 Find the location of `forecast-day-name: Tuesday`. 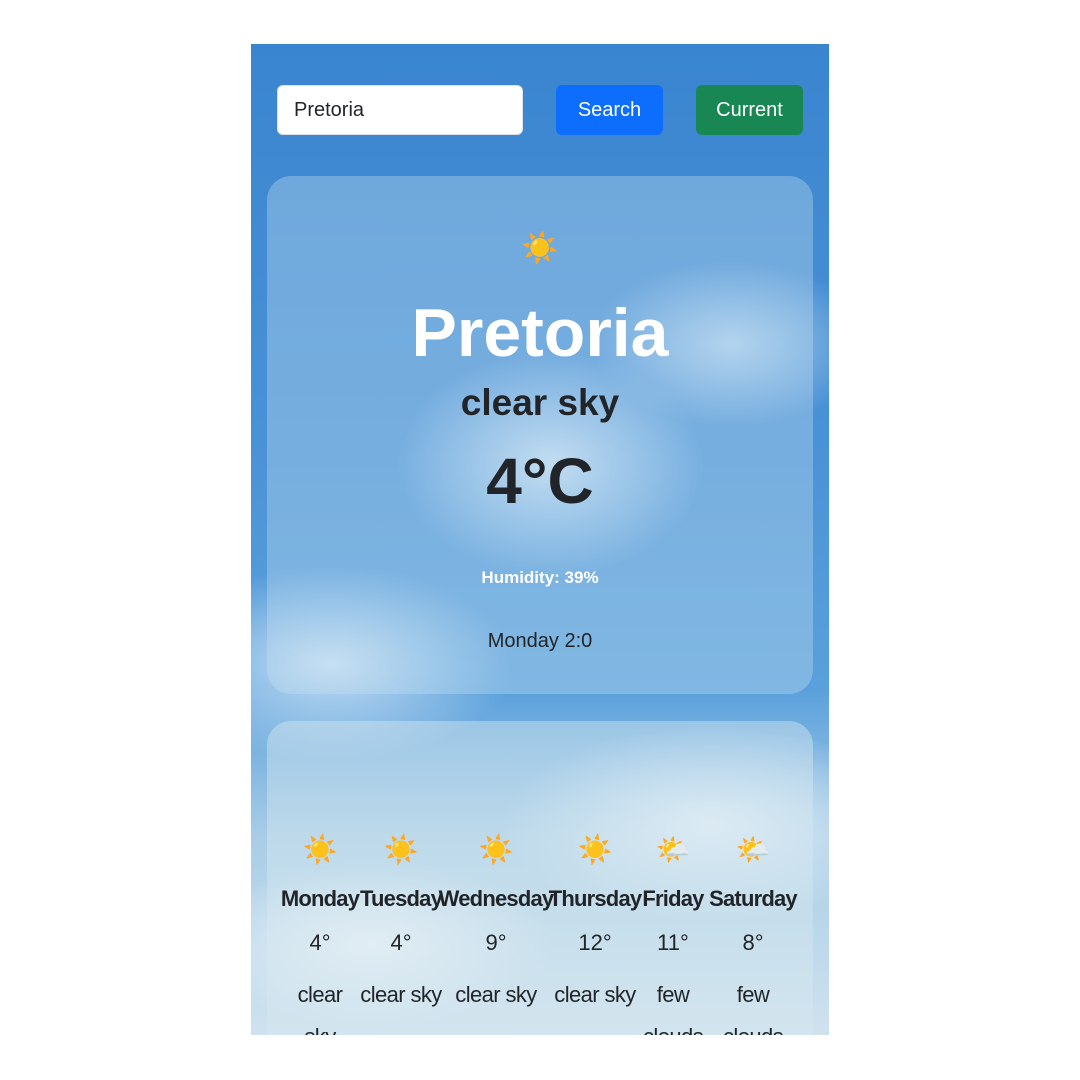

forecast-day-name: Tuesday is located at coordinates (401, 898).